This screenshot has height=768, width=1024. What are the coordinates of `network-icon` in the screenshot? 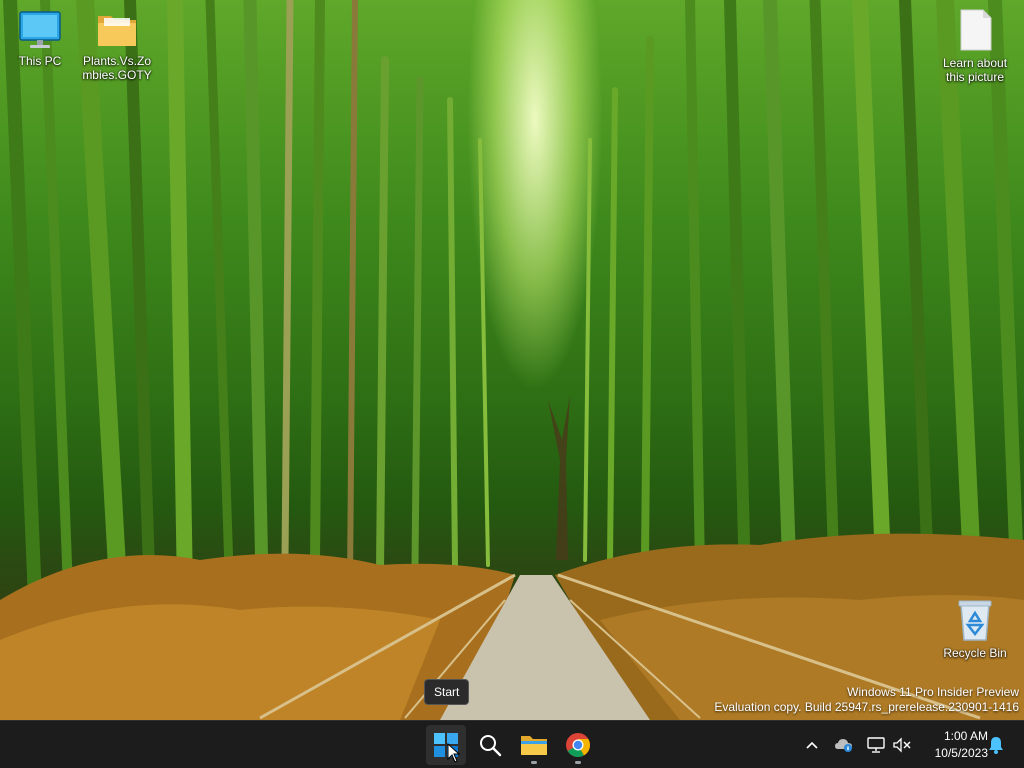 It's located at (876, 745).